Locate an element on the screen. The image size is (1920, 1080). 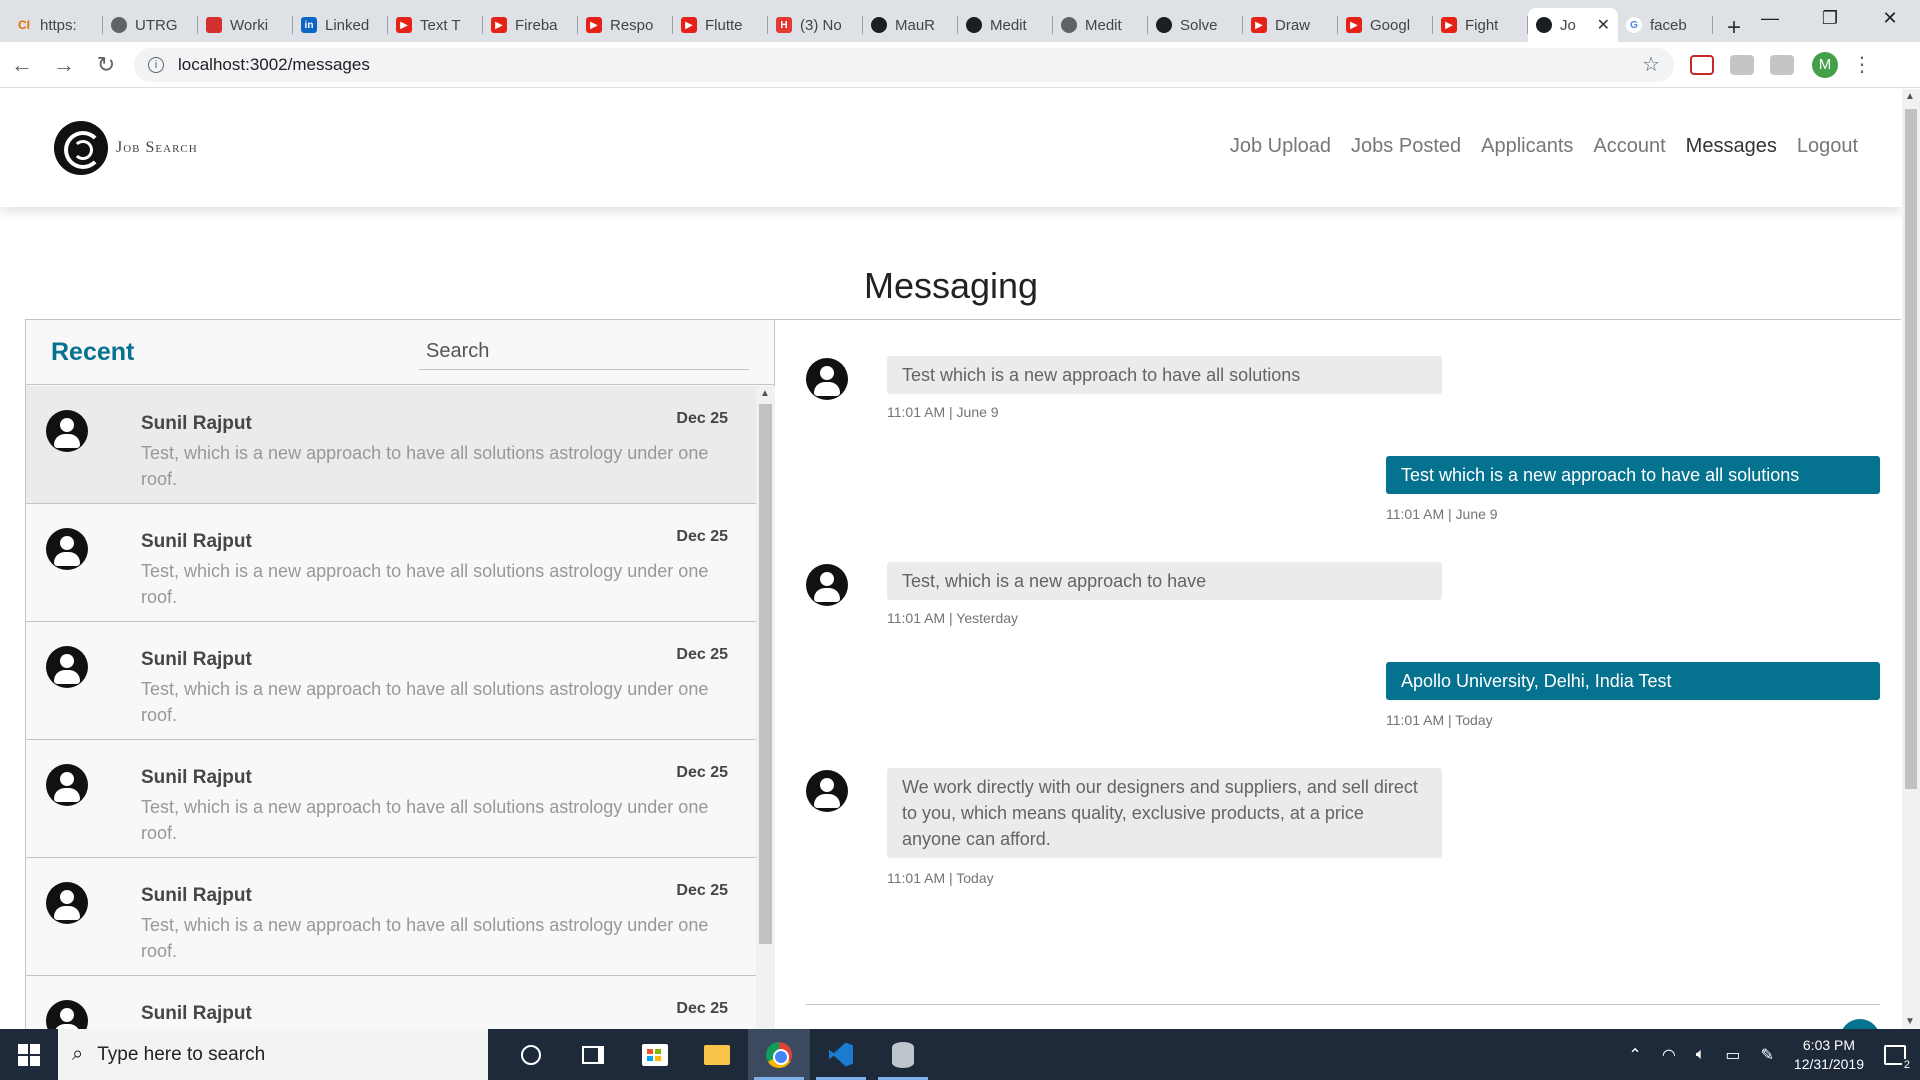
task-view-button is located at coordinates (593, 1054).